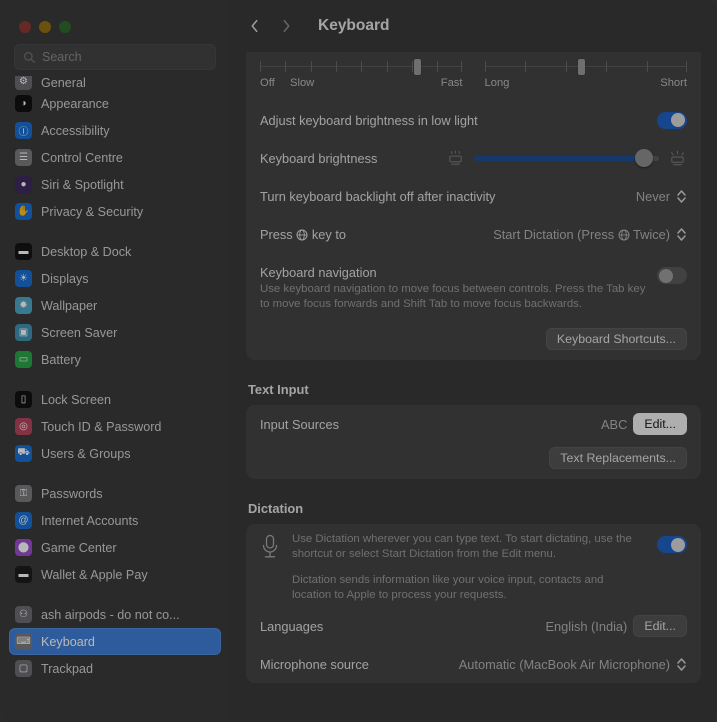  What do you see at coordinates (23, 305) in the screenshot?
I see `wallpaper-icon: ✹` at bounding box center [23, 305].